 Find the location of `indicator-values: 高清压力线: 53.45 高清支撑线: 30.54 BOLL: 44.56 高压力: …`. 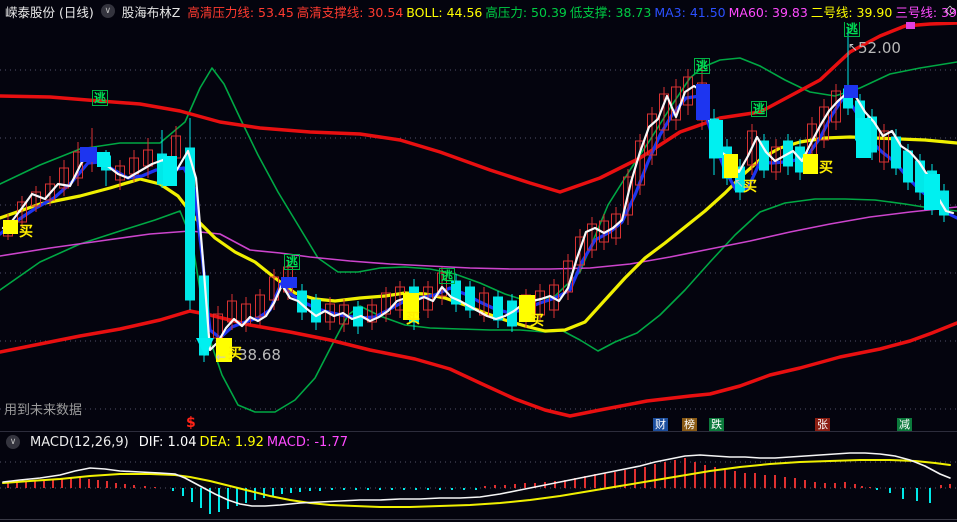

indicator-values: 高清压力线: 53.45 高清支撑线: 30.54 BOLL: 44.56 高压力: … is located at coordinates (572, 11).